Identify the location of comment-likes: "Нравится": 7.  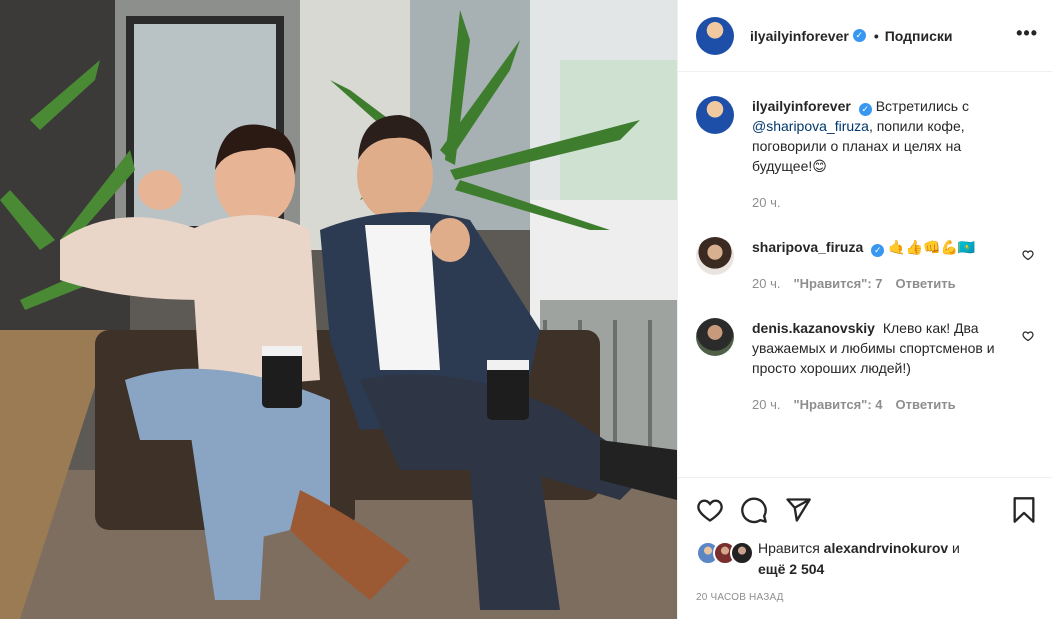
(837, 284).